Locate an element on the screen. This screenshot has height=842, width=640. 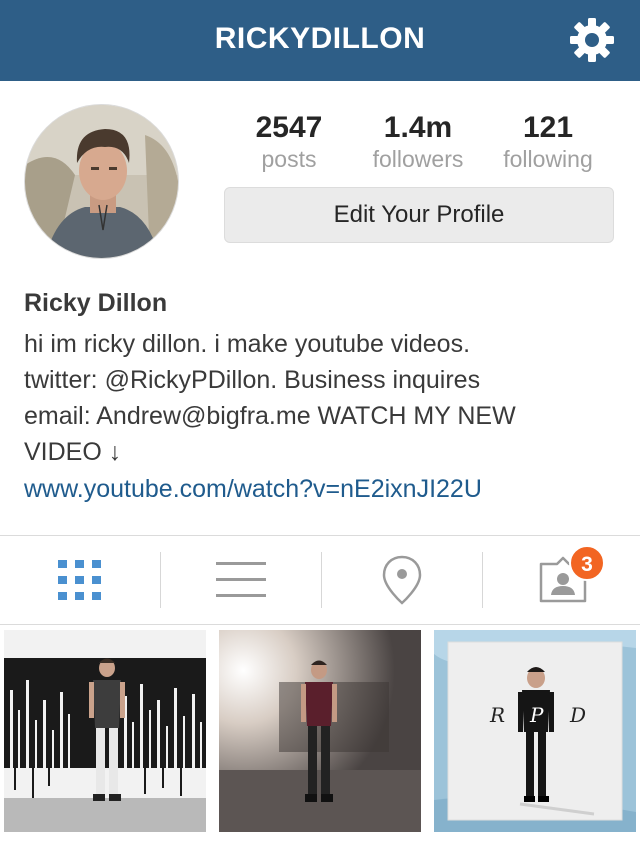
notification-badge: 3 is located at coordinates (587, 563).